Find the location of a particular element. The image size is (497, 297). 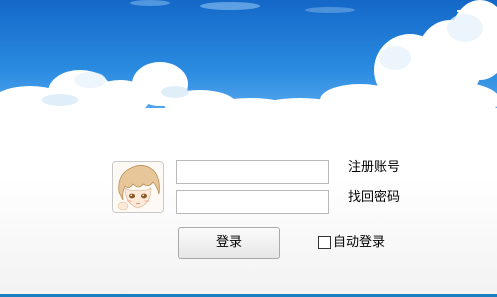

auto-login-label: 自动登录 is located at coordinates (359, 242).